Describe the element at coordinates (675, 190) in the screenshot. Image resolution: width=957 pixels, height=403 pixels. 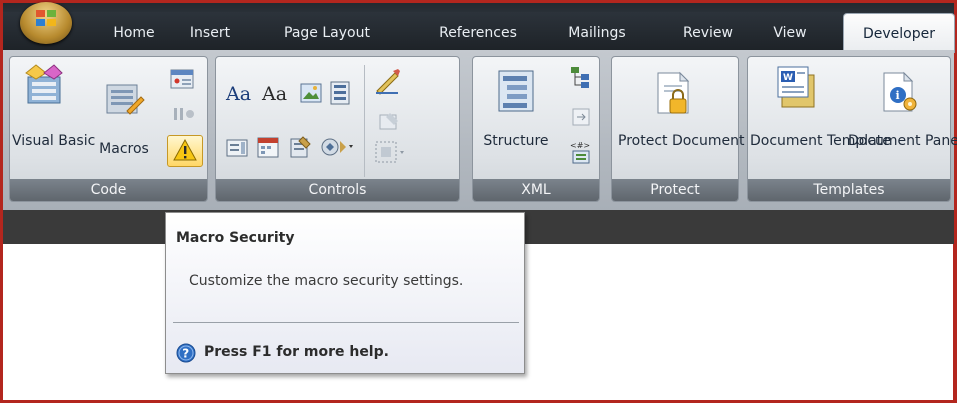
I see `group-protect-label: Protect` at that location.